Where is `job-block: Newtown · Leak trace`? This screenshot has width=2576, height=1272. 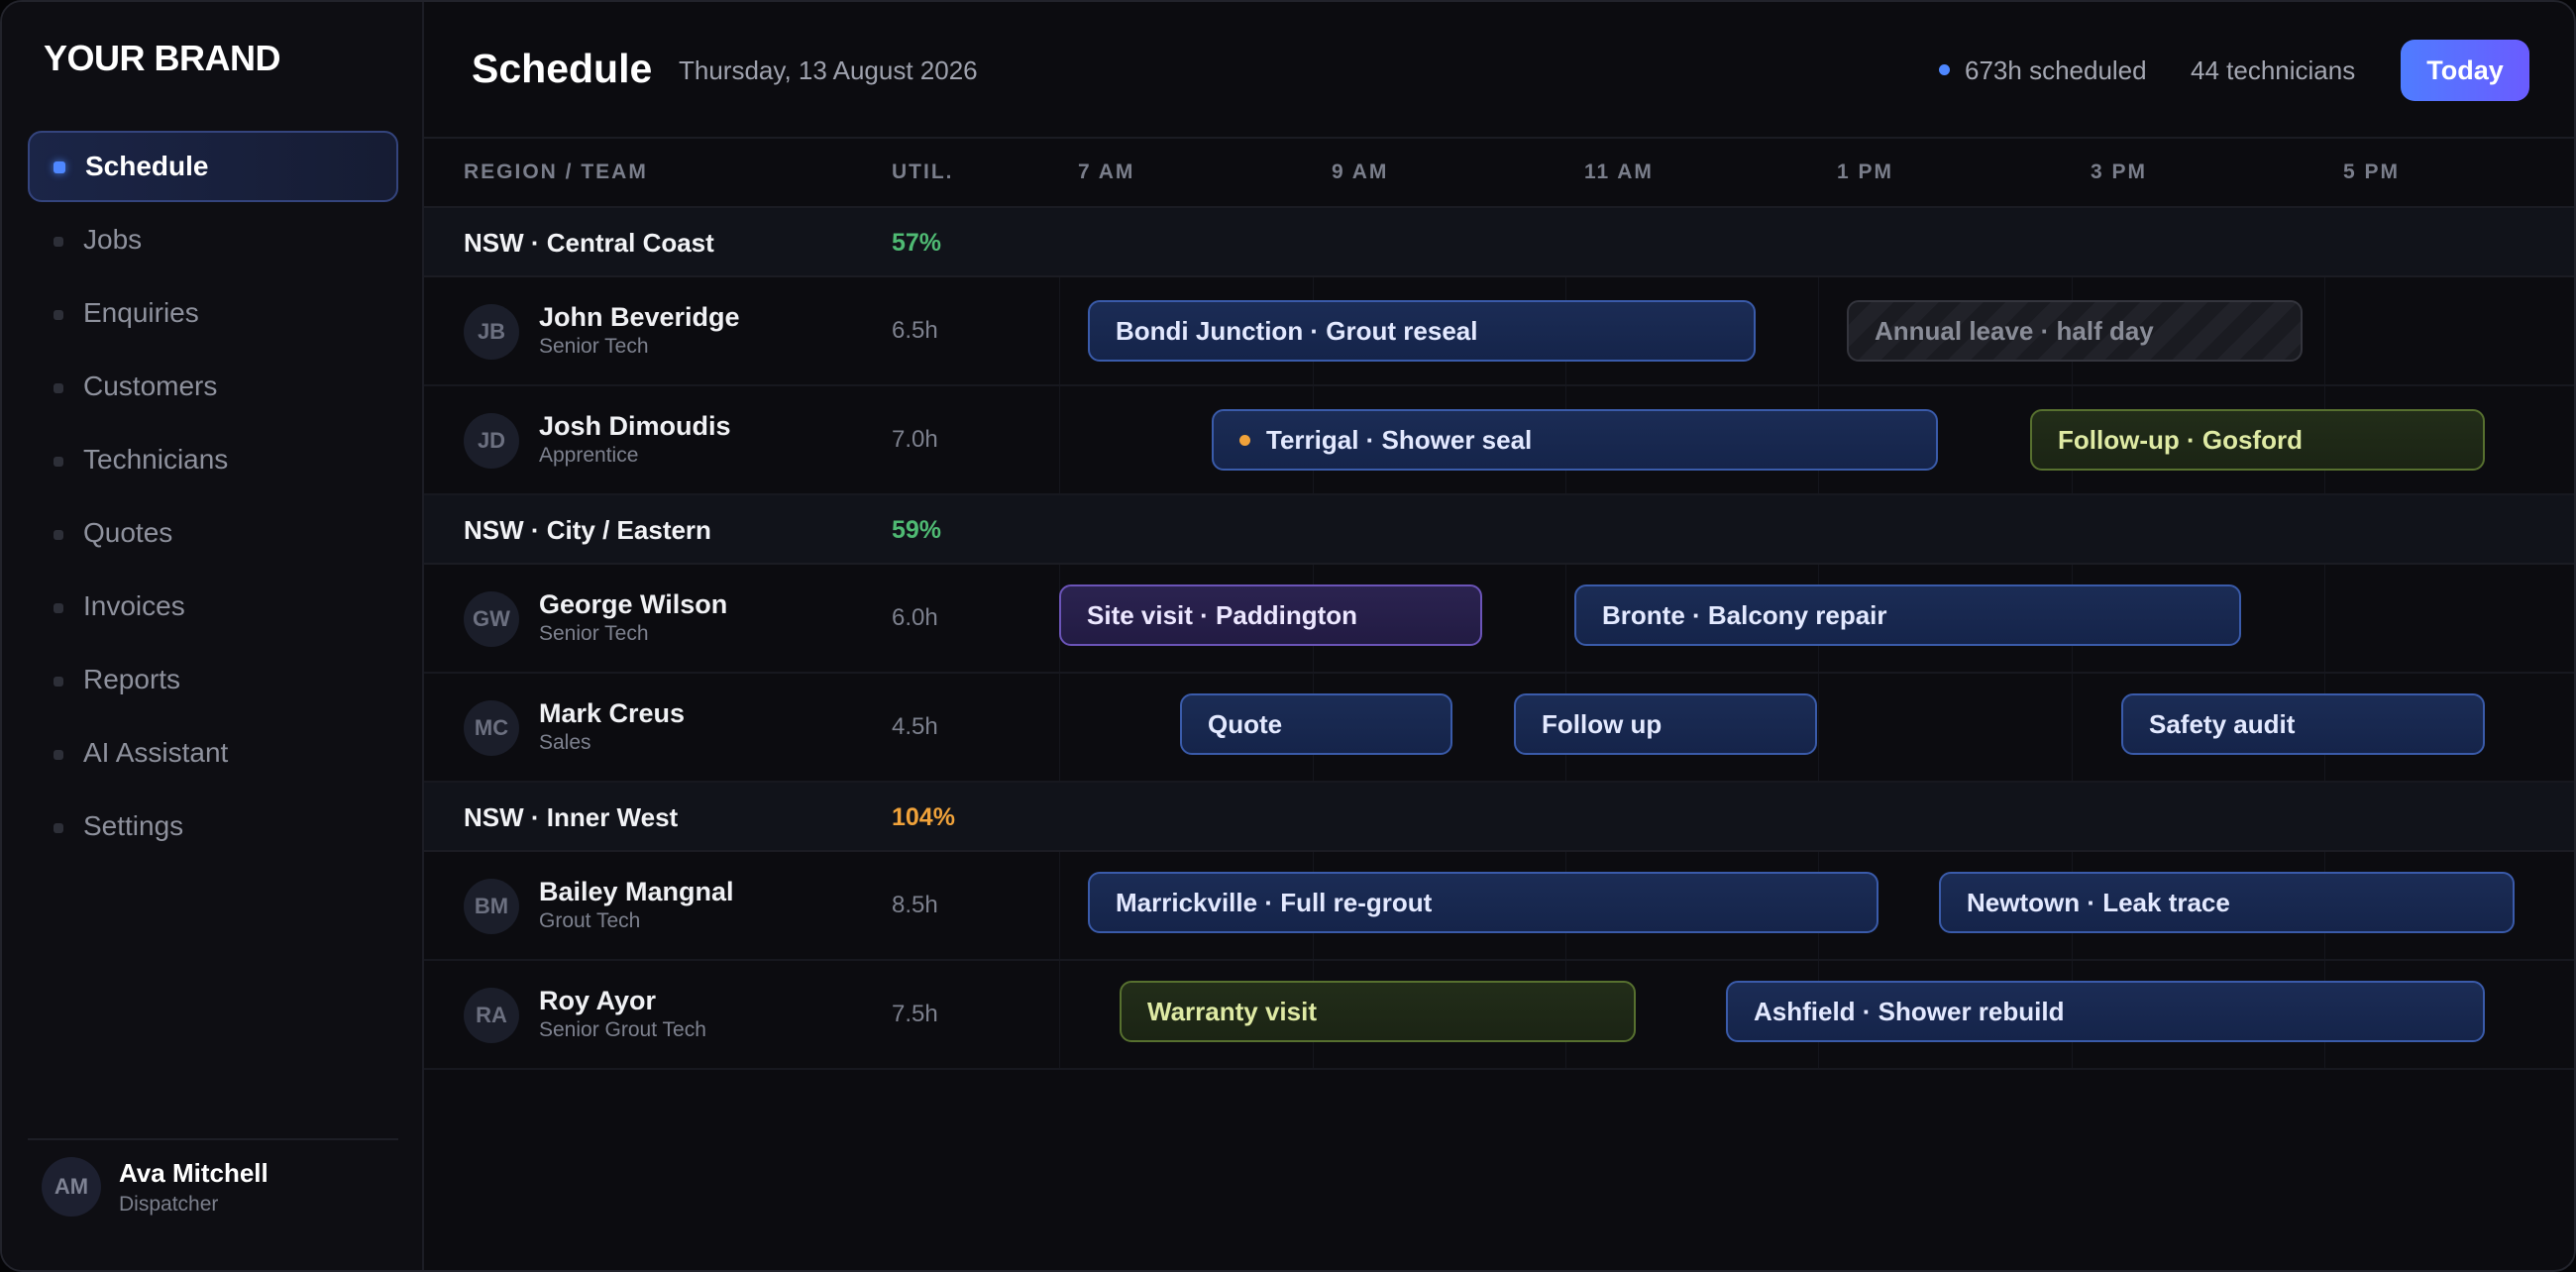 job-block: Newtown · Leak trace is located at coordinates (2227, 903).